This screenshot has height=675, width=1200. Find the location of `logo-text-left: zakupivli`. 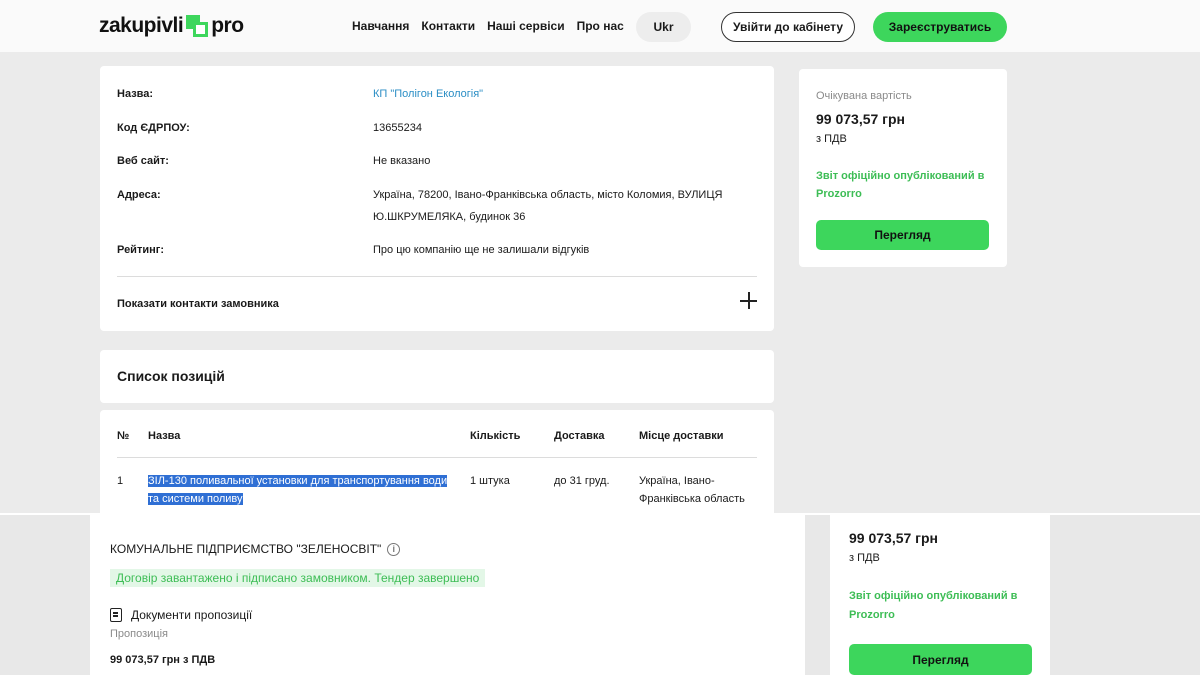

logo-text-left: zakupivli is located at coordinates (141, 25).